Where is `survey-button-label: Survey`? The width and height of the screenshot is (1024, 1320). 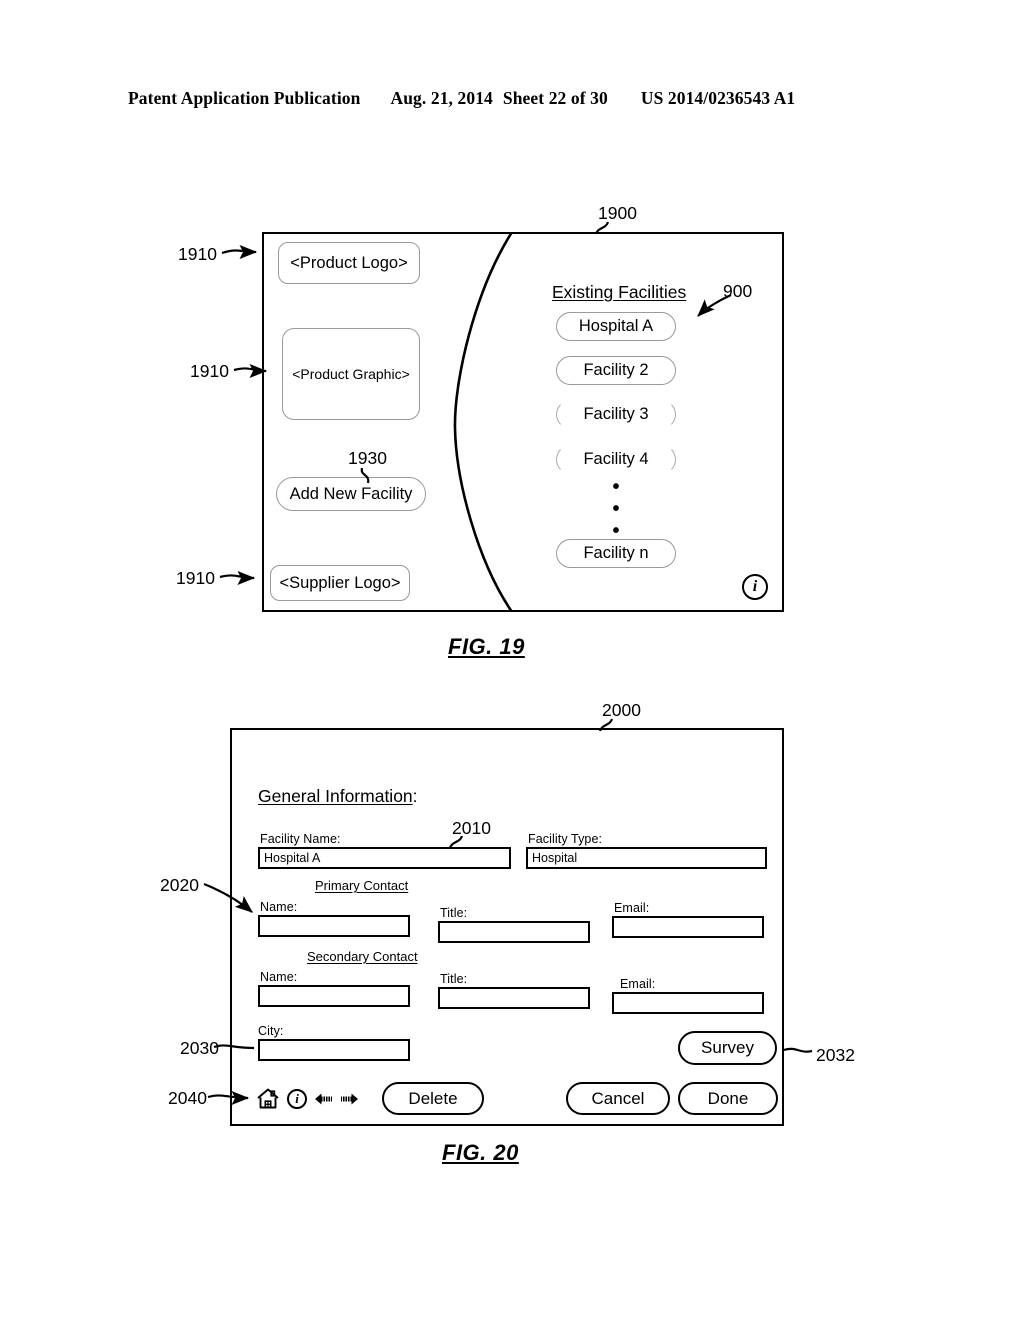
survey-button-label: Survey is located at coordinates (727, 1047).